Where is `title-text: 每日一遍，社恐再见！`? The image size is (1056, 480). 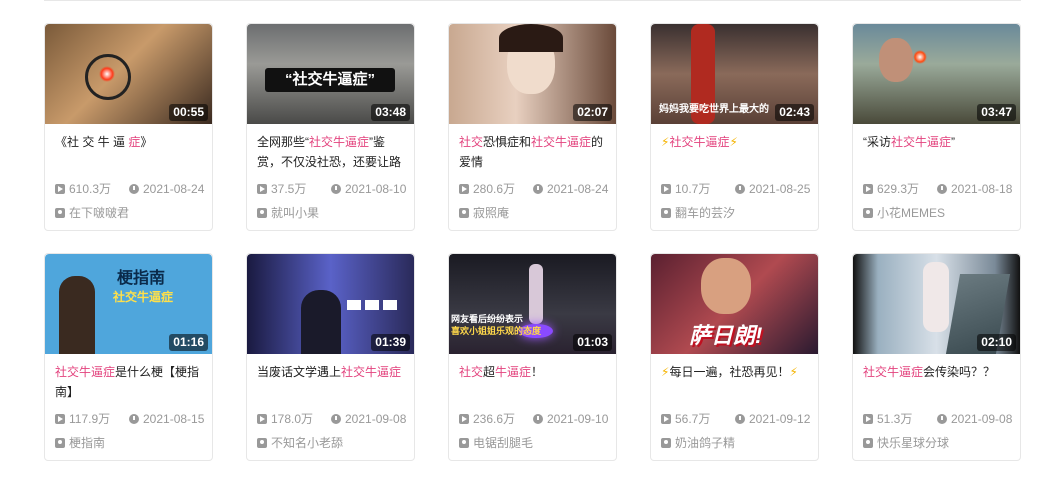 title-text: 每日一遍，社恐再见！ is located at coordinates (729, 372).